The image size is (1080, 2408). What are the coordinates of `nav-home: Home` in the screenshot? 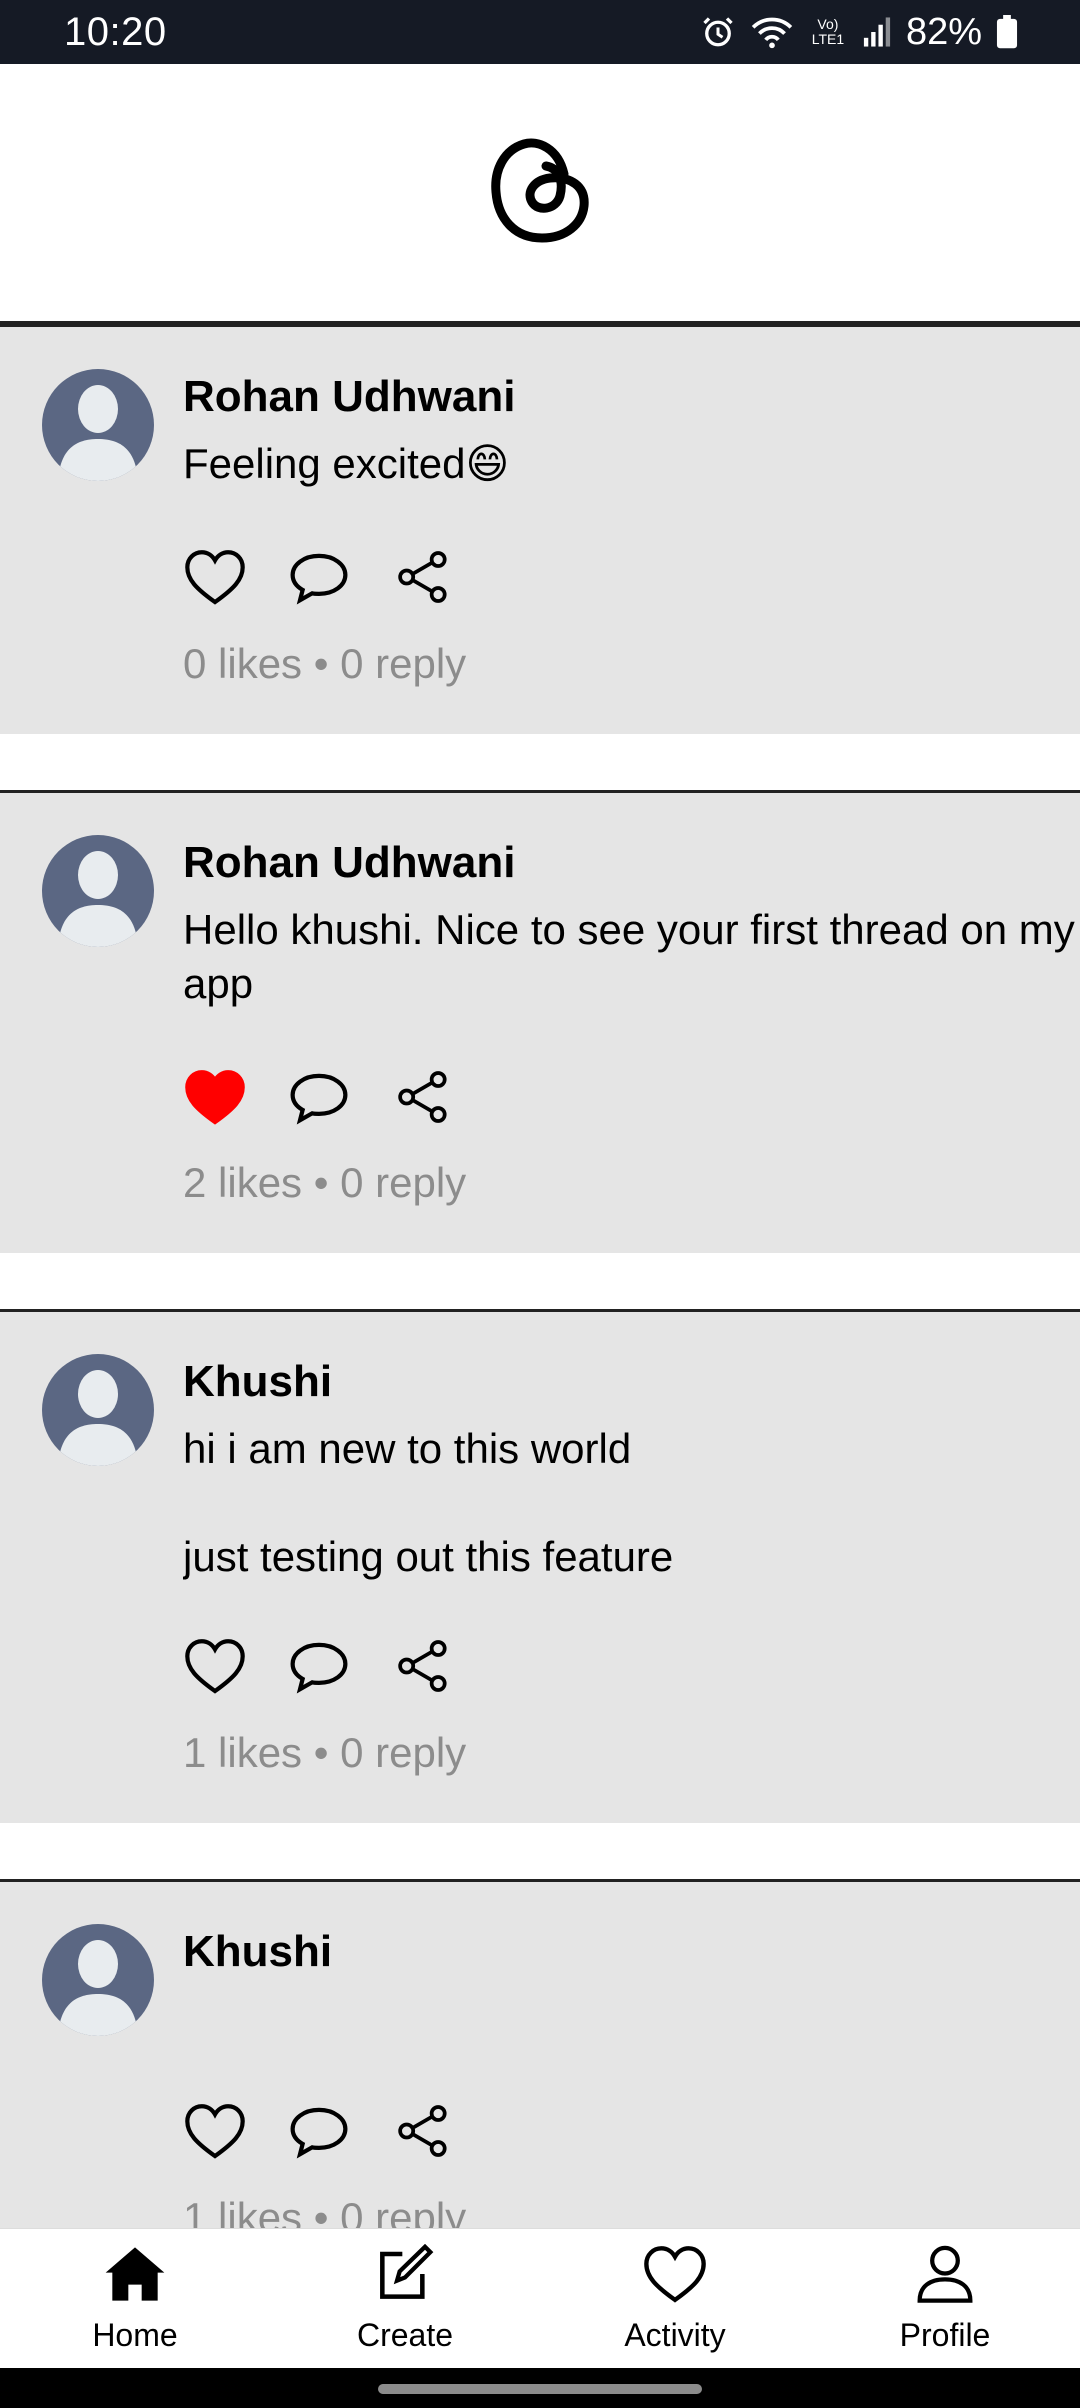 It's located at (135, 2299).